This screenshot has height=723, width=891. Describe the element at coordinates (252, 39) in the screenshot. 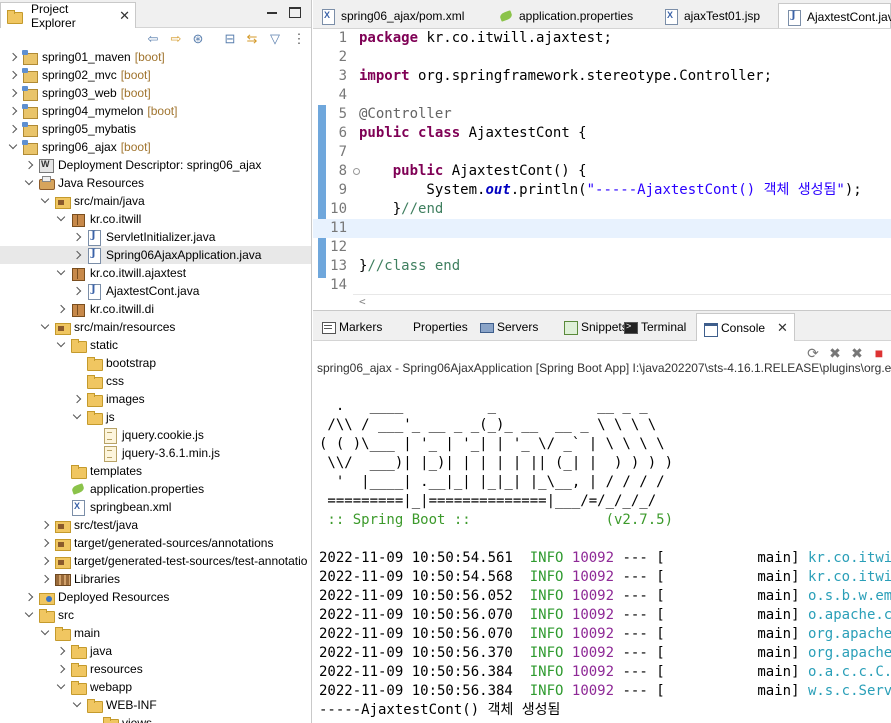

I see `link-with-editor-icon: ⇆` at that location.